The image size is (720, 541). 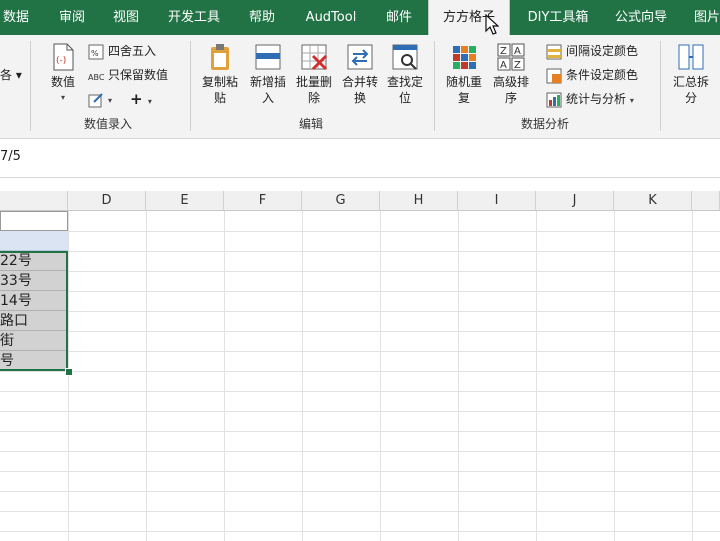 I want to click on condition-color-icon, so click(x=554, y=75).